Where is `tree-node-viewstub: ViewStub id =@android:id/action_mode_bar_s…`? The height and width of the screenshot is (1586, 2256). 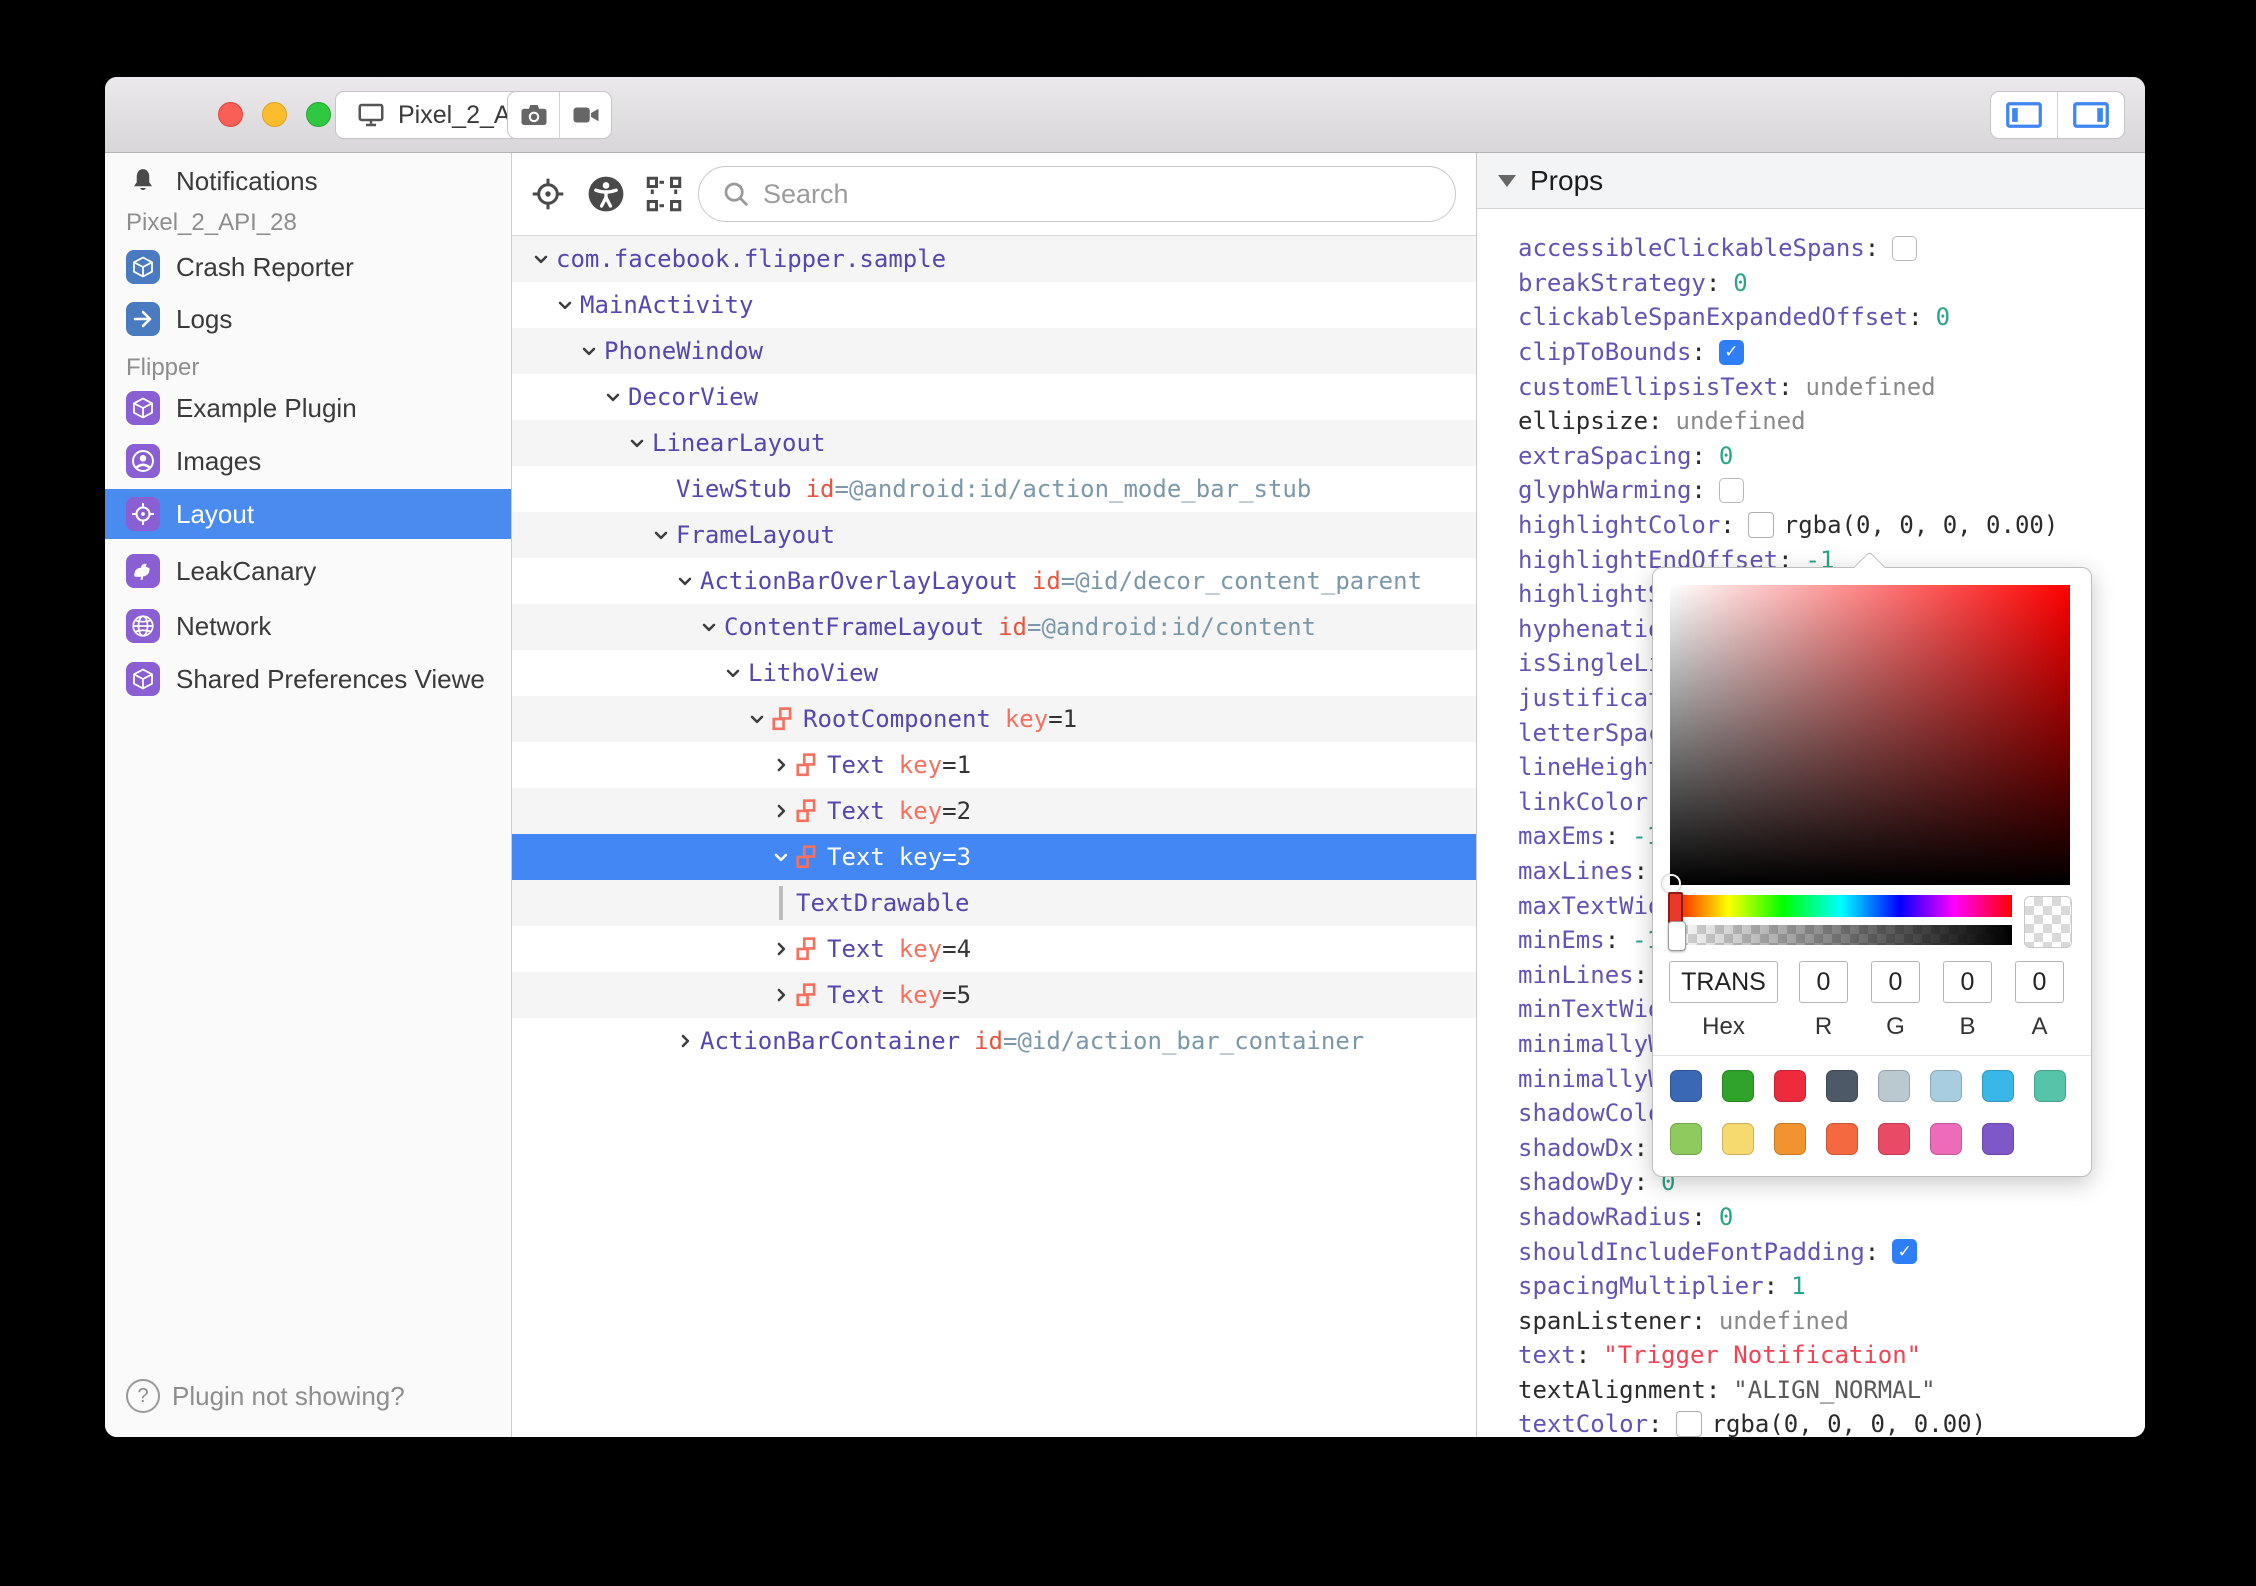
tree-node-viewstub: ViewStub id =@android:id/action_mode_bar_s… is located at coordinates (994, 489).